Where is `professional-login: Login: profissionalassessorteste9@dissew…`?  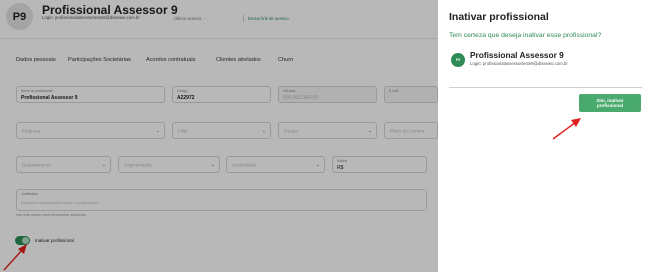
professional-login: Login: profissionalassessorteste9@dissew… is located at coordinates (519, 63).